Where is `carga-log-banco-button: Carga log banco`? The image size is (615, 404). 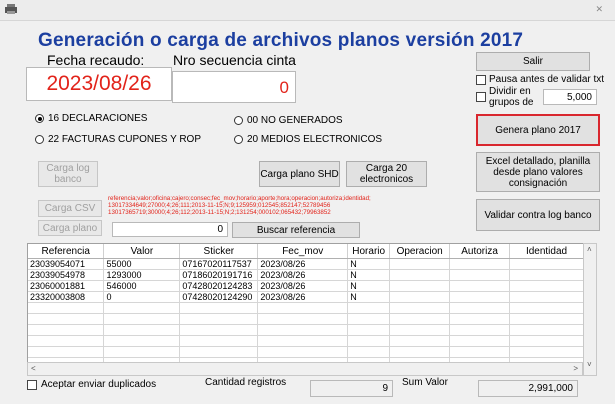
carga-log-banco-button: Carga log banco is located at coordinates (68, 174).